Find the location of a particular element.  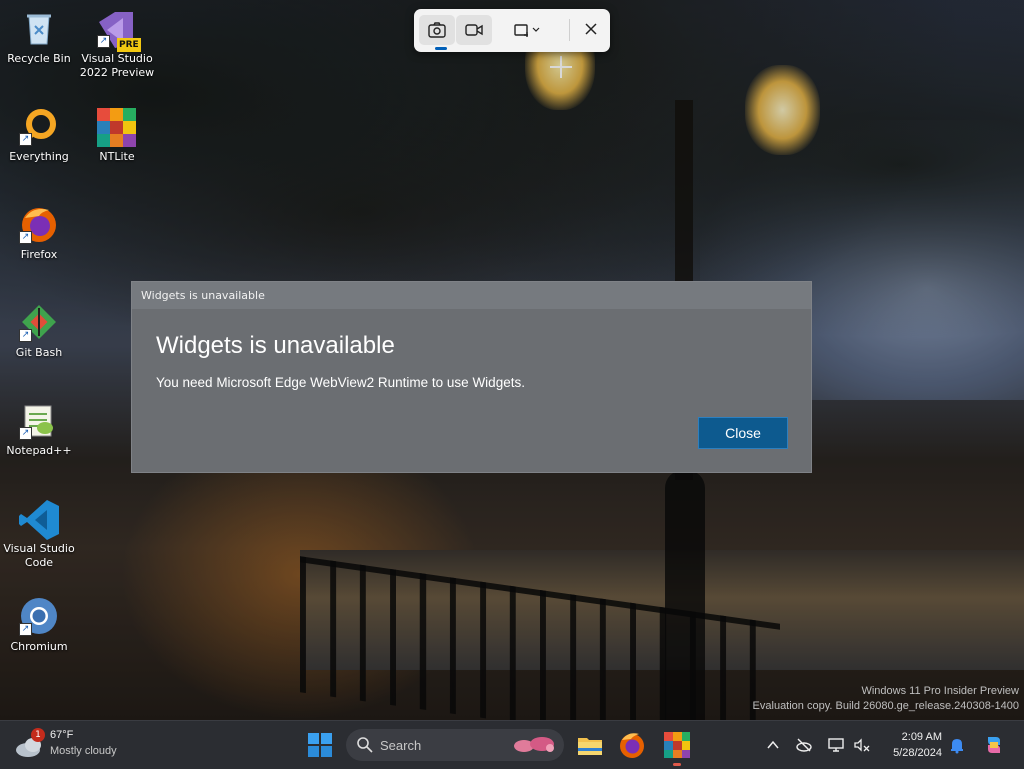

video-mode-button is located at coordinates (474, 30).